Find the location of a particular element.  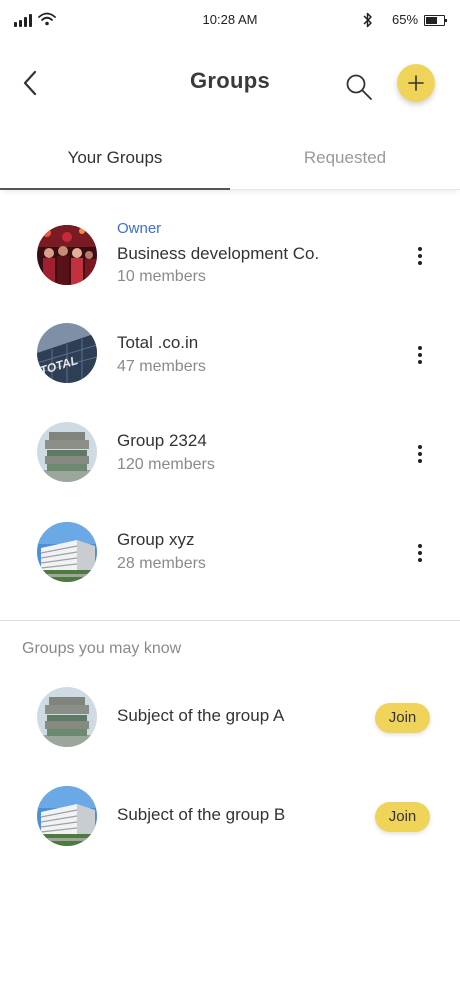

search-icon is located at coordinates (359, 87).